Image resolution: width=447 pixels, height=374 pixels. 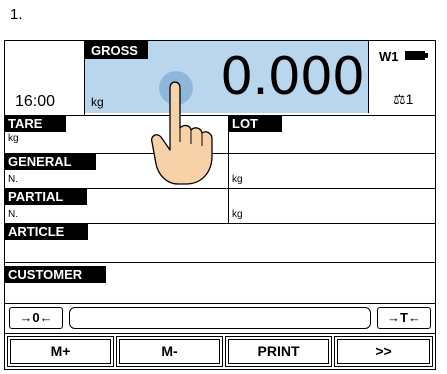 What do you see at coordinates (220, 134) in the screenshot?
I see `row-tare-lot: TARE kg LOT` at bounding box center [220, 134].